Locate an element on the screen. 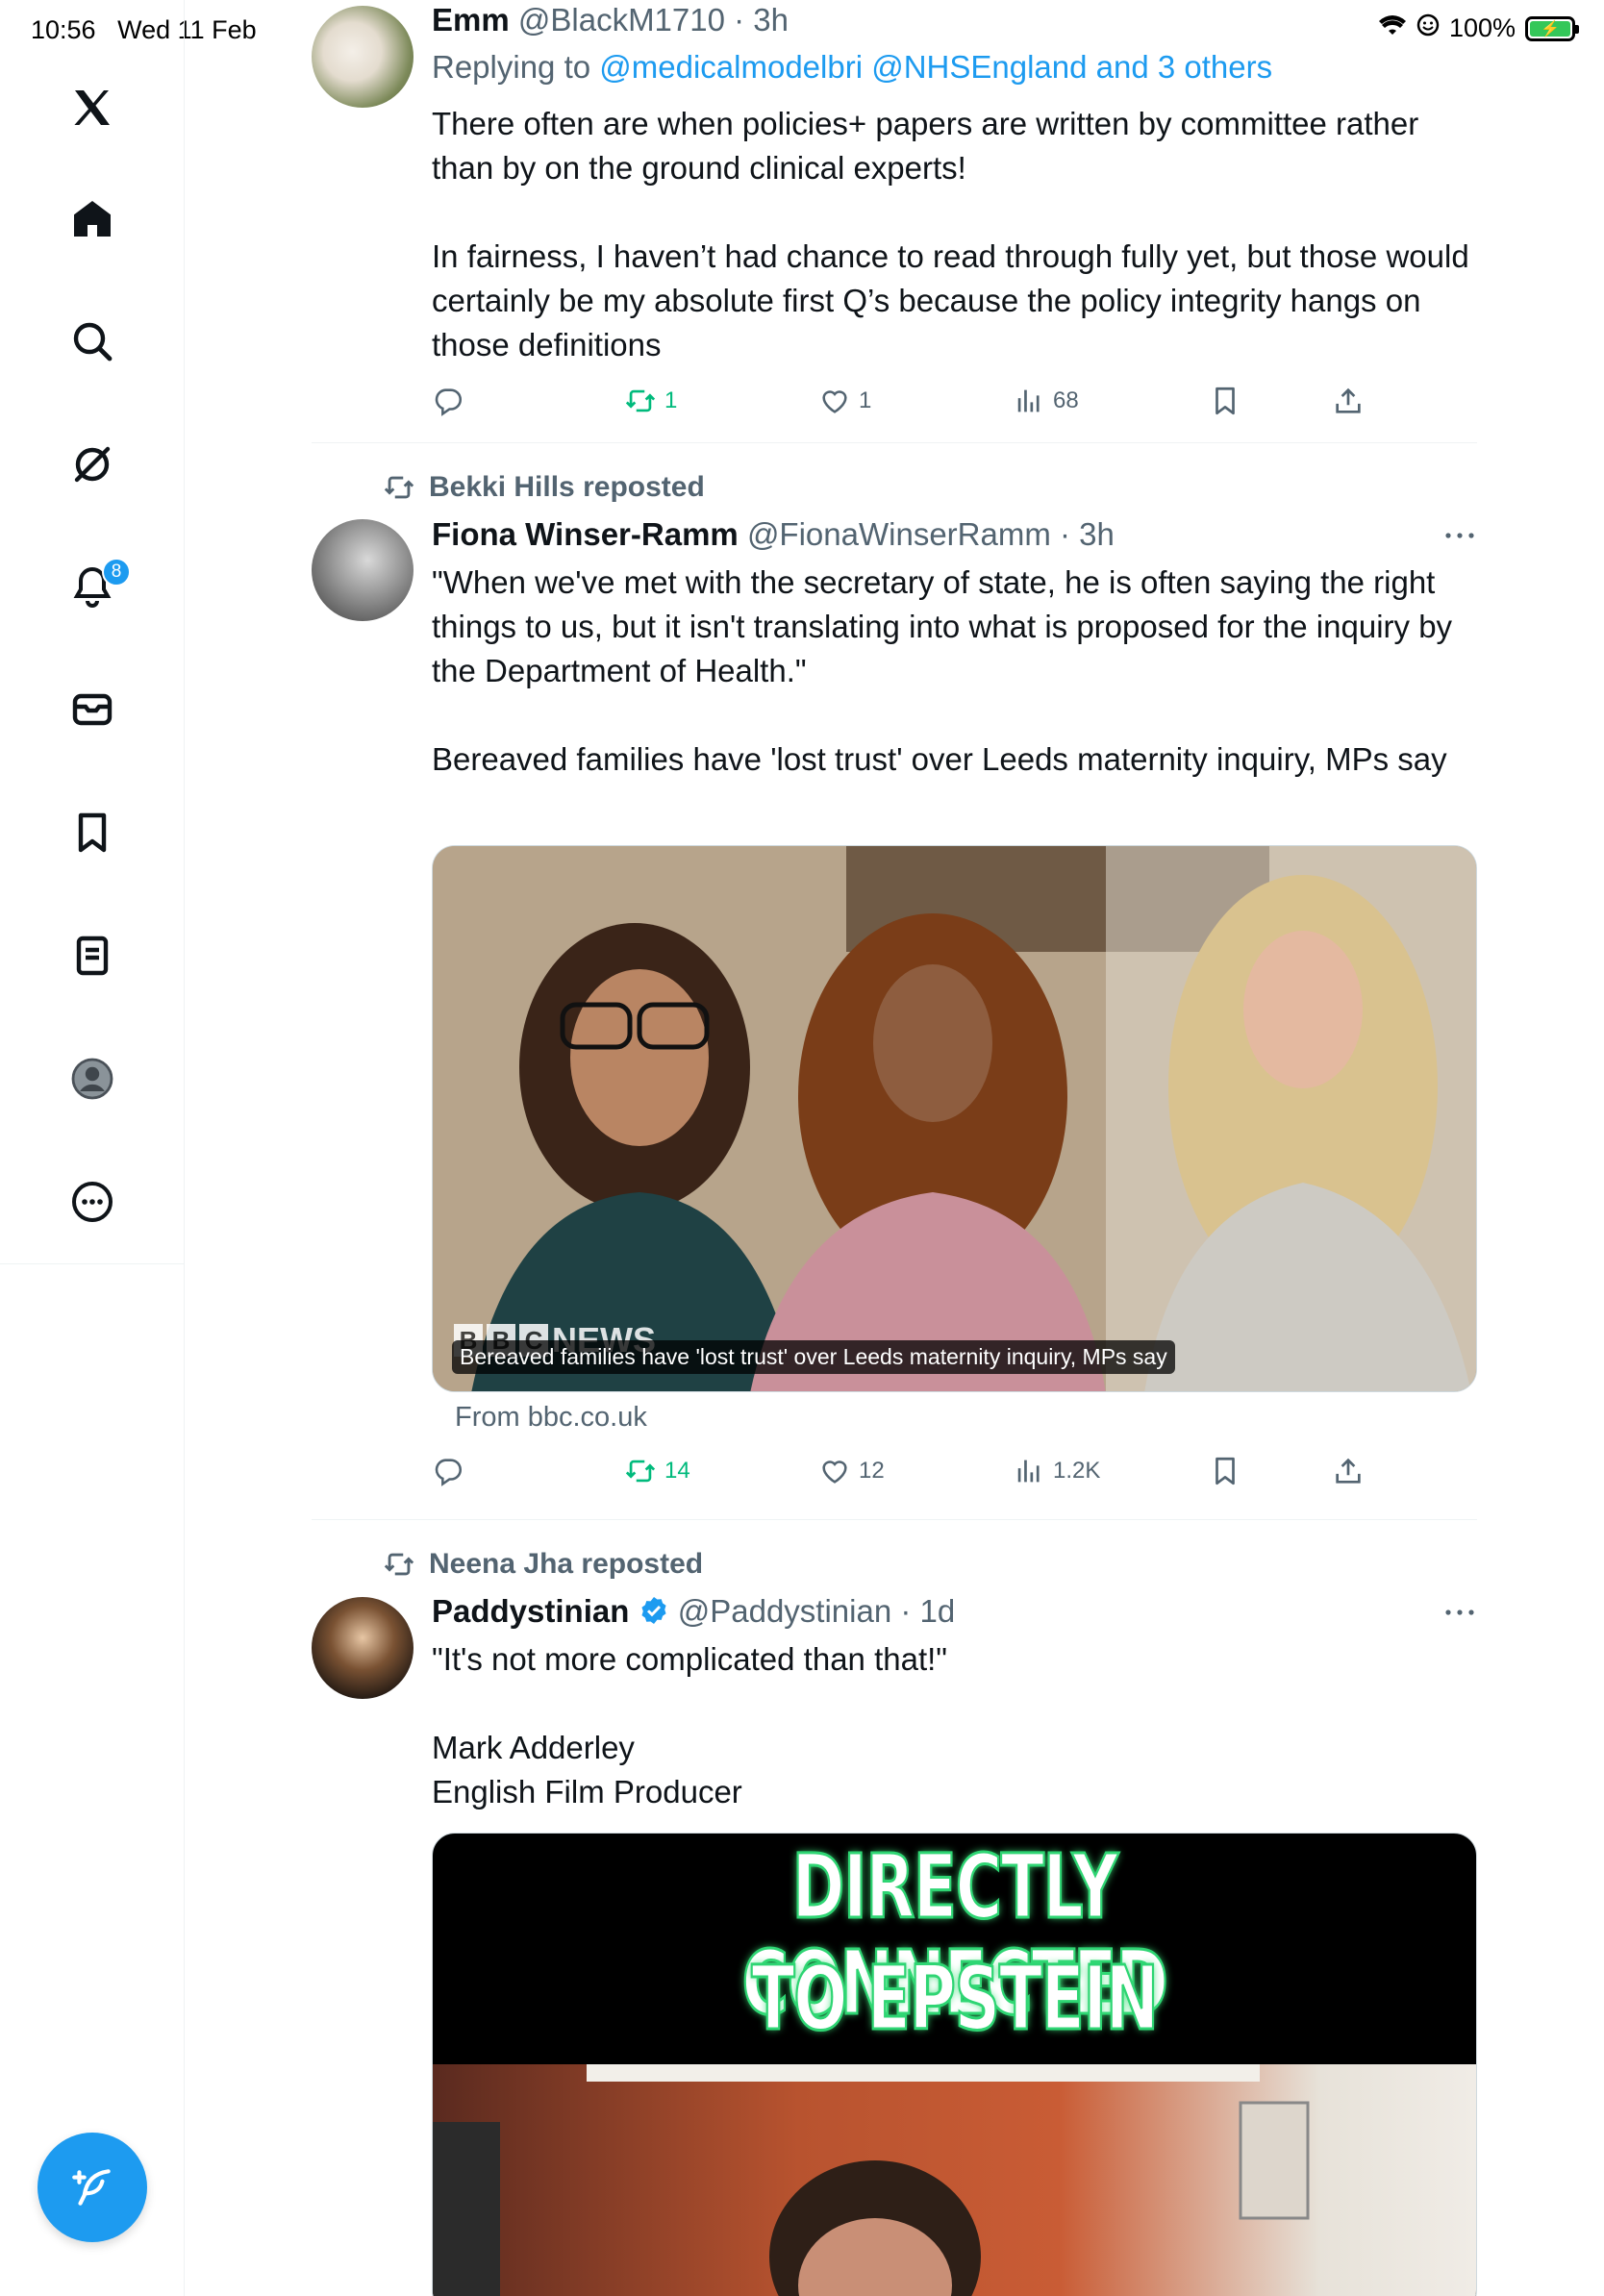  author-name: Emm is located at coordinates (471, 19).